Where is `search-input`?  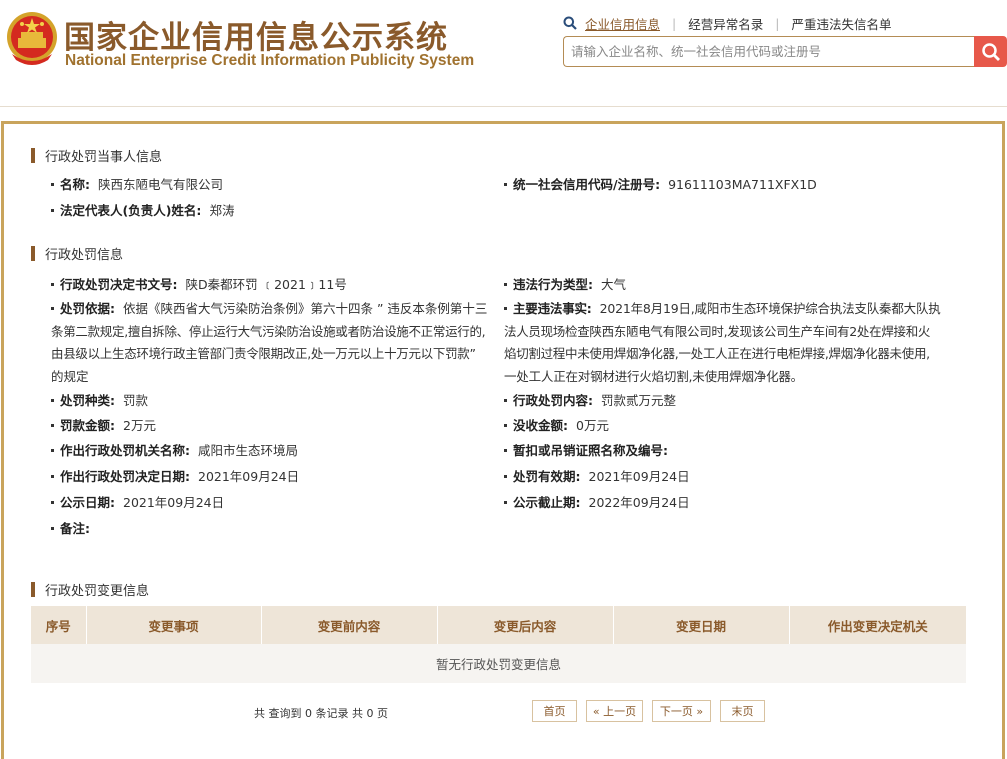
search-input is located at coordinates (768, 51).